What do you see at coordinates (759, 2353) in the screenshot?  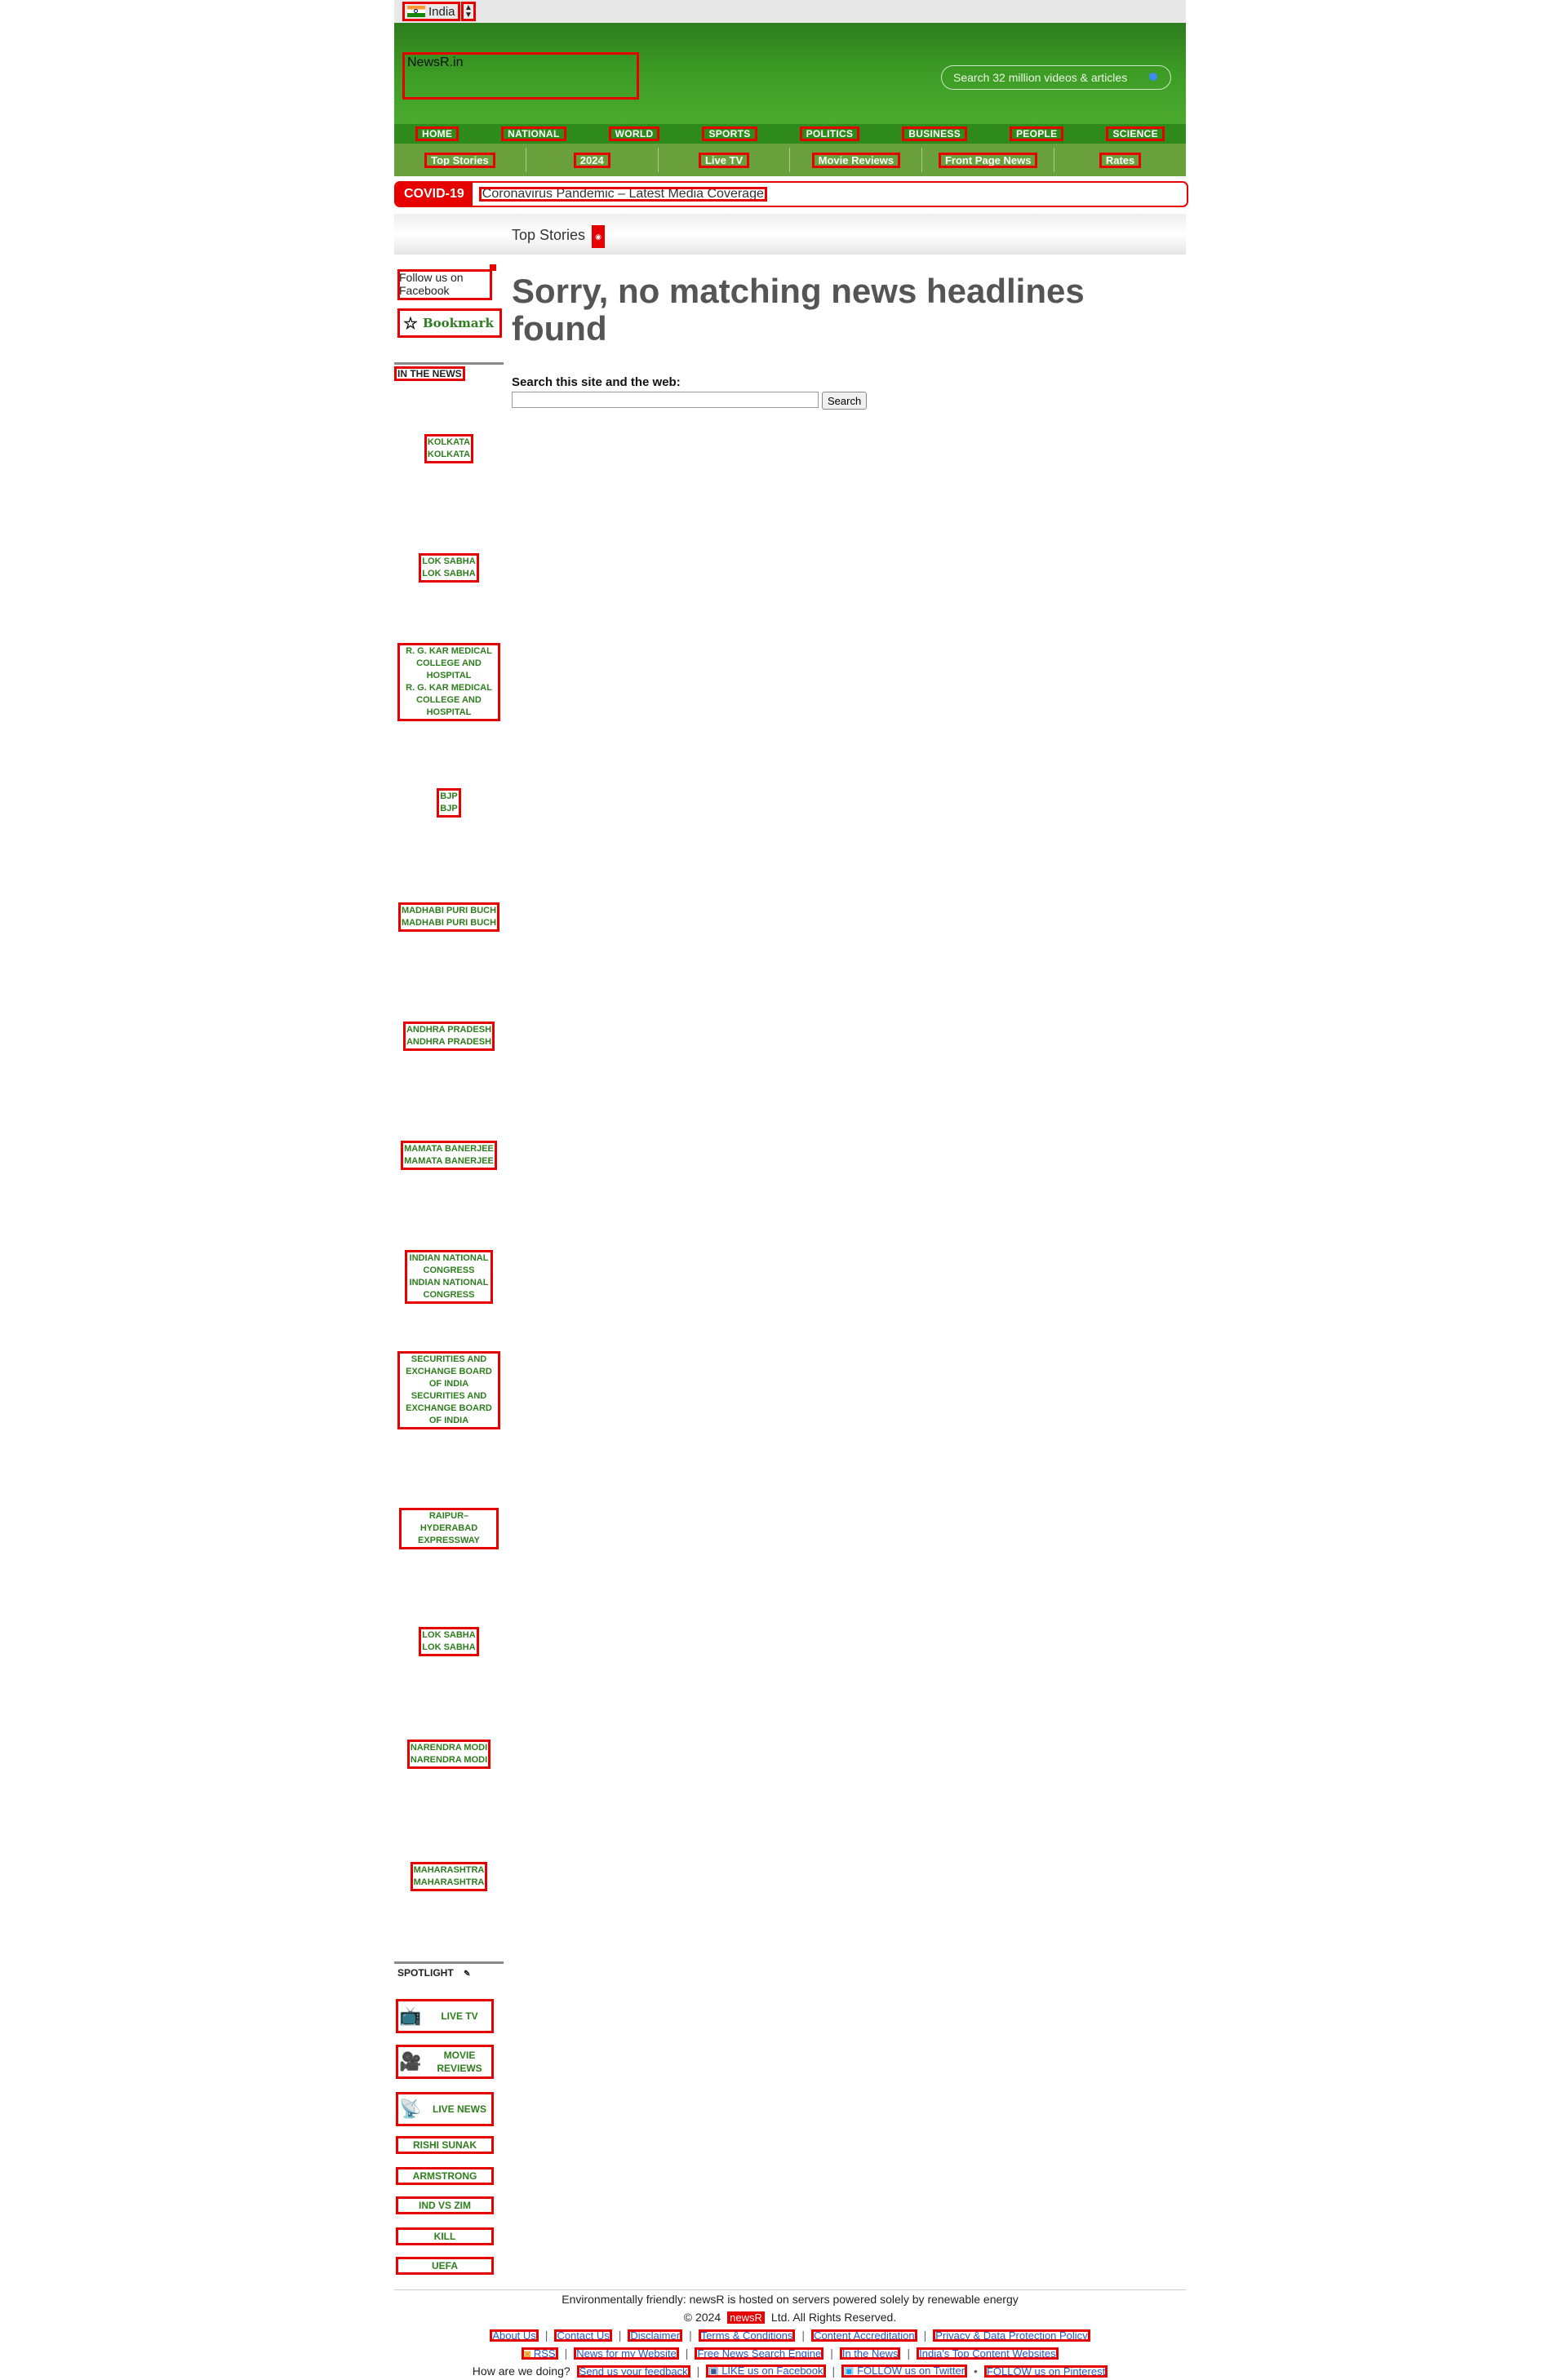 I see `footer-link-search-engine: Free News Search Engine` at bounding box center [759, 2353].